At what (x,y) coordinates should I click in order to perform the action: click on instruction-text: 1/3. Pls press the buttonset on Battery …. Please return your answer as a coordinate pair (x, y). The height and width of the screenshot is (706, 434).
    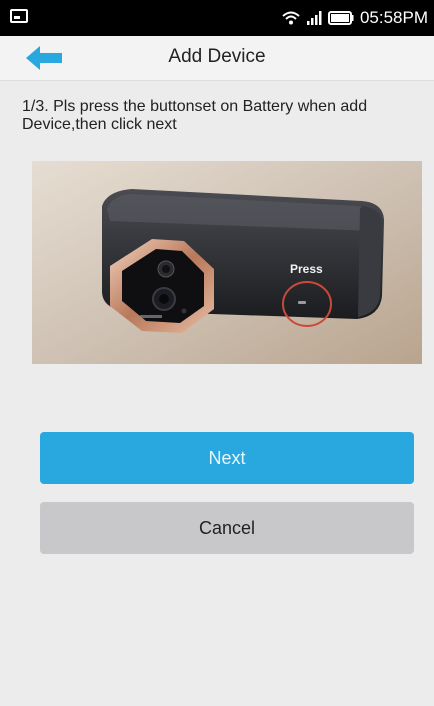
    Looking at the image, I should click on (195, 115).